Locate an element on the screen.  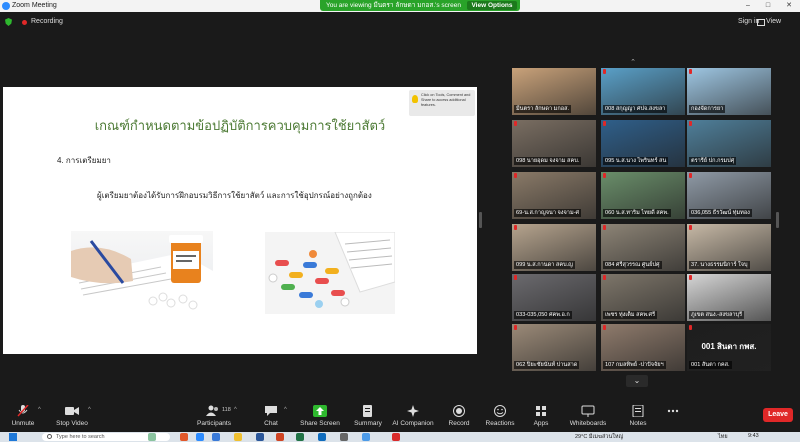
gallery-resize-handle is located at coordinates (777, 220).